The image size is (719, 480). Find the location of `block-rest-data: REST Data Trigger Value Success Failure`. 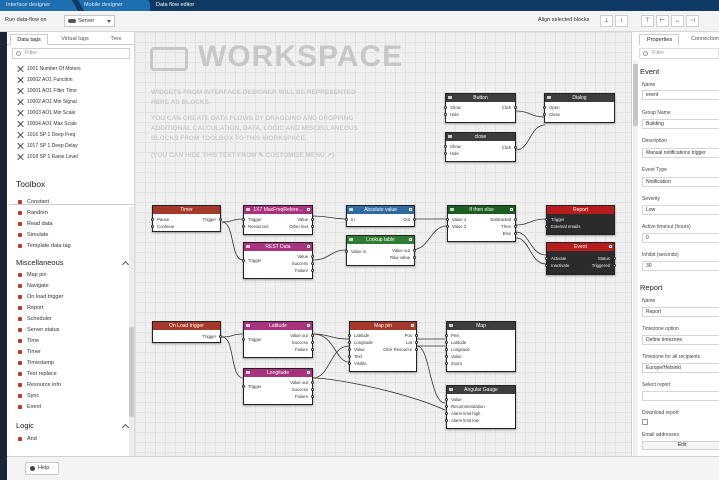

block-rest-data: REST Data Trigger Value Success Failure is located at coordinates (278, 260).